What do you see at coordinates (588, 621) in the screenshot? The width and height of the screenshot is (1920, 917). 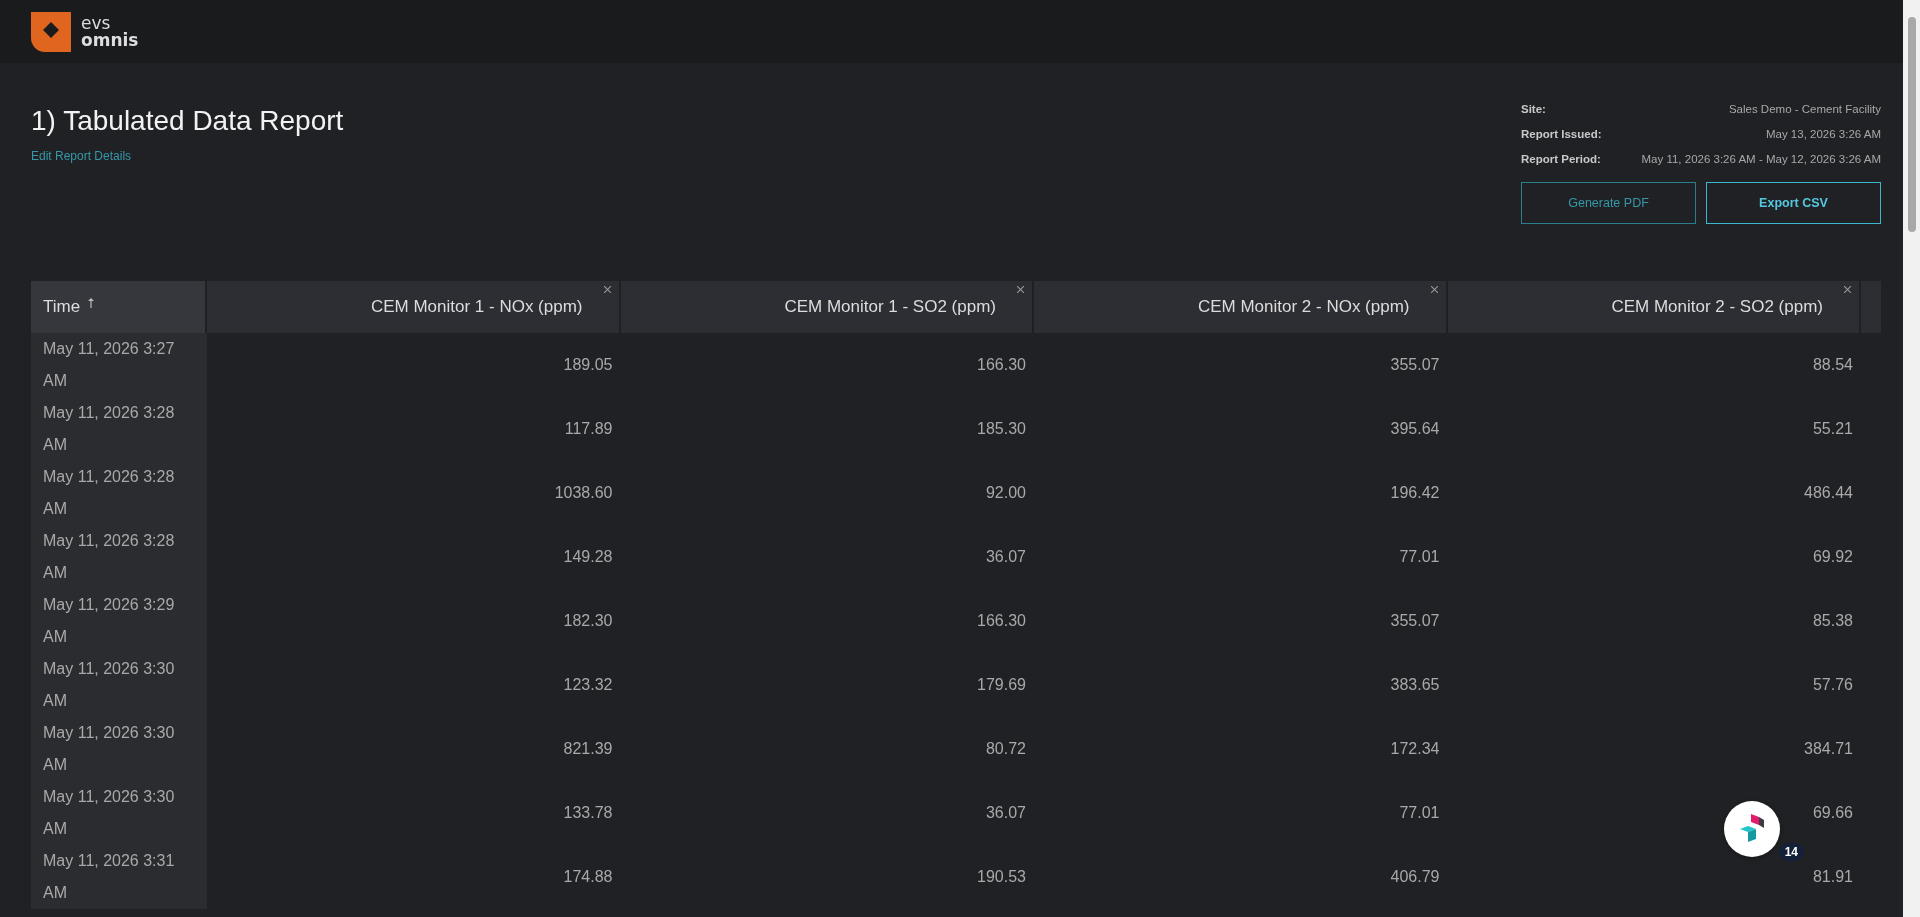 I see `table-cell-text: 182.30` at bounding box center [588, 621].